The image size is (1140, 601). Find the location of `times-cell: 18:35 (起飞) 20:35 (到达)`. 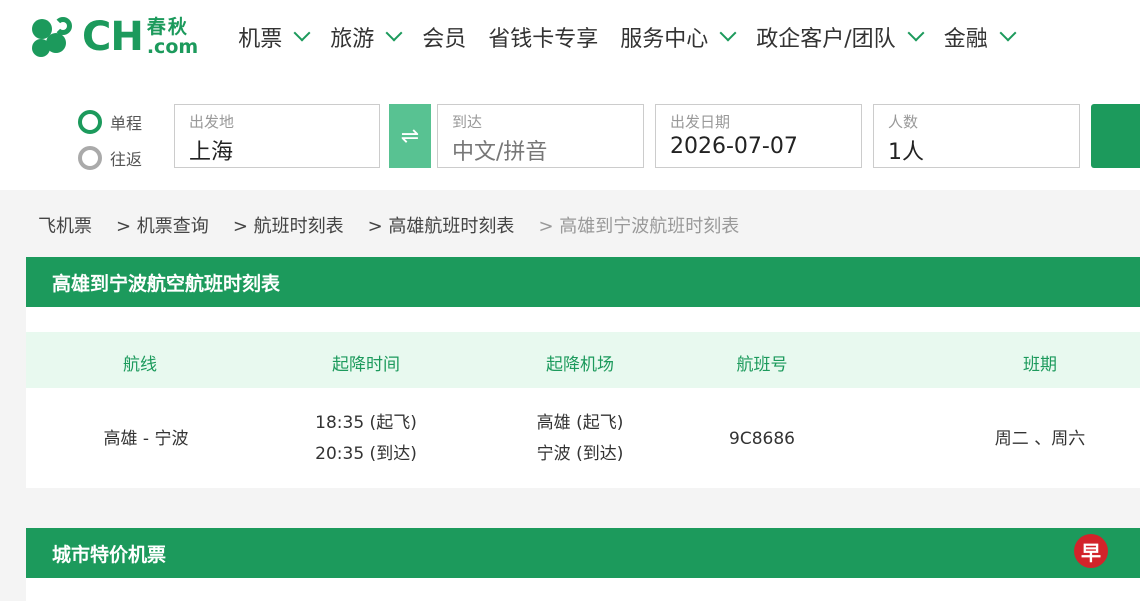

times-cell: 18:35 (起飞) 20:35 (到达) is located at coordinates (366, 439).